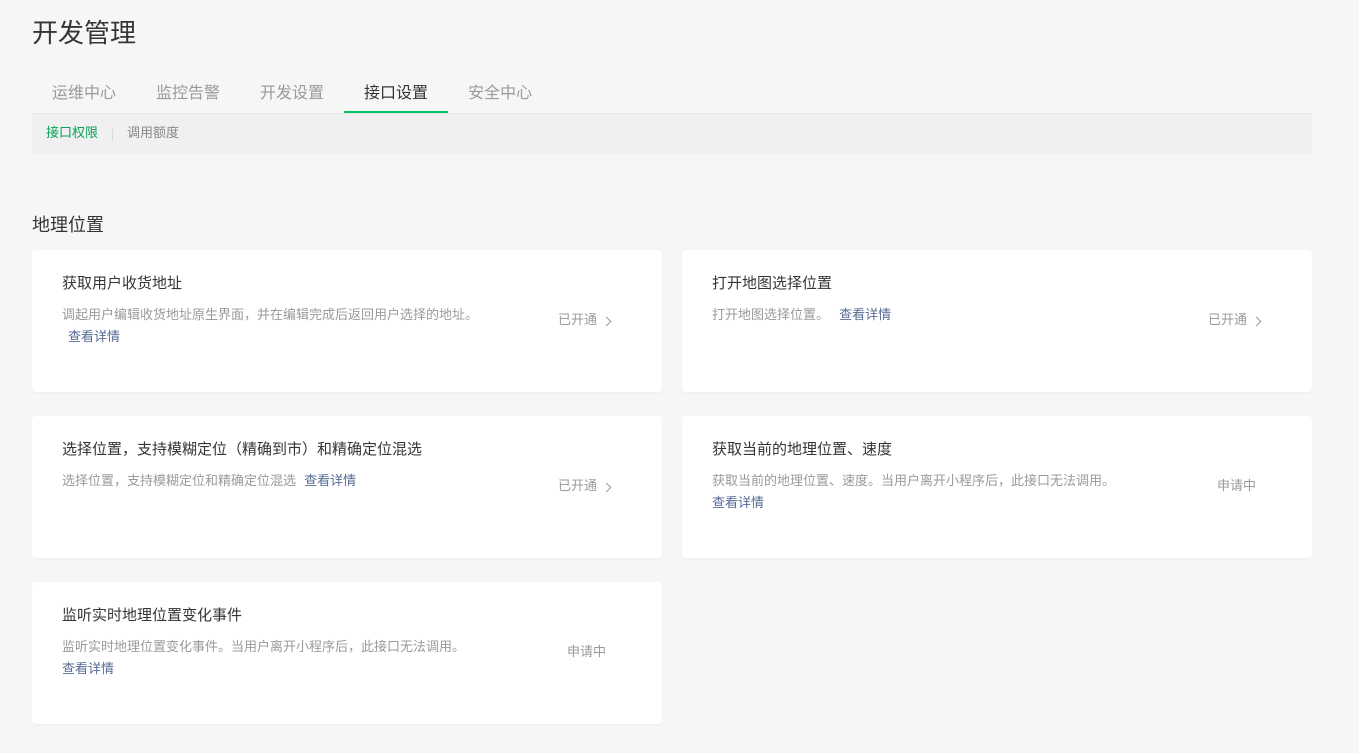  I want to click on tab-security-center: 安全中心, so click(500, 93).